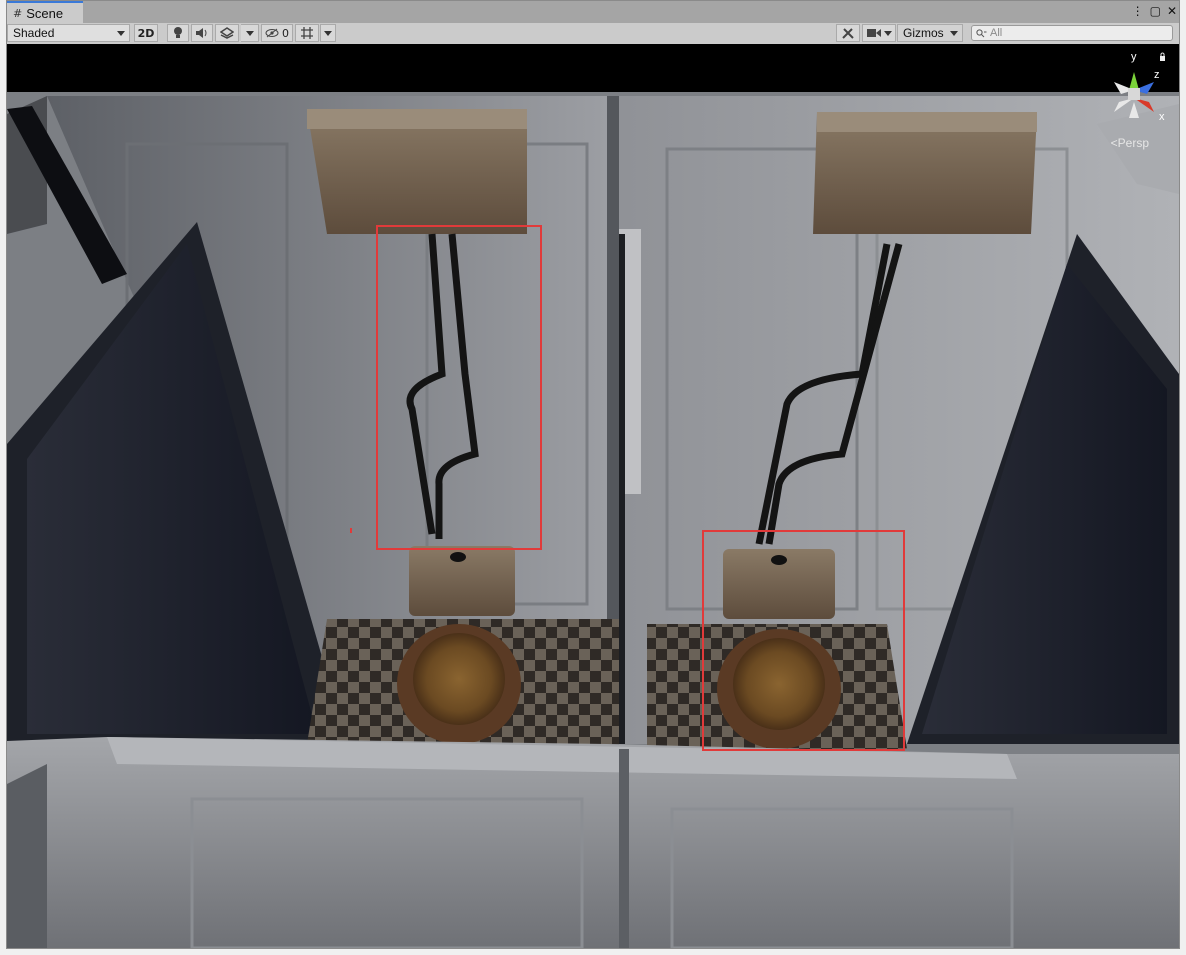 The image size is (1186, 955). I want to click on scene-toolbar: Shaded 2D 0 Gizmos All, so click(593, 34).